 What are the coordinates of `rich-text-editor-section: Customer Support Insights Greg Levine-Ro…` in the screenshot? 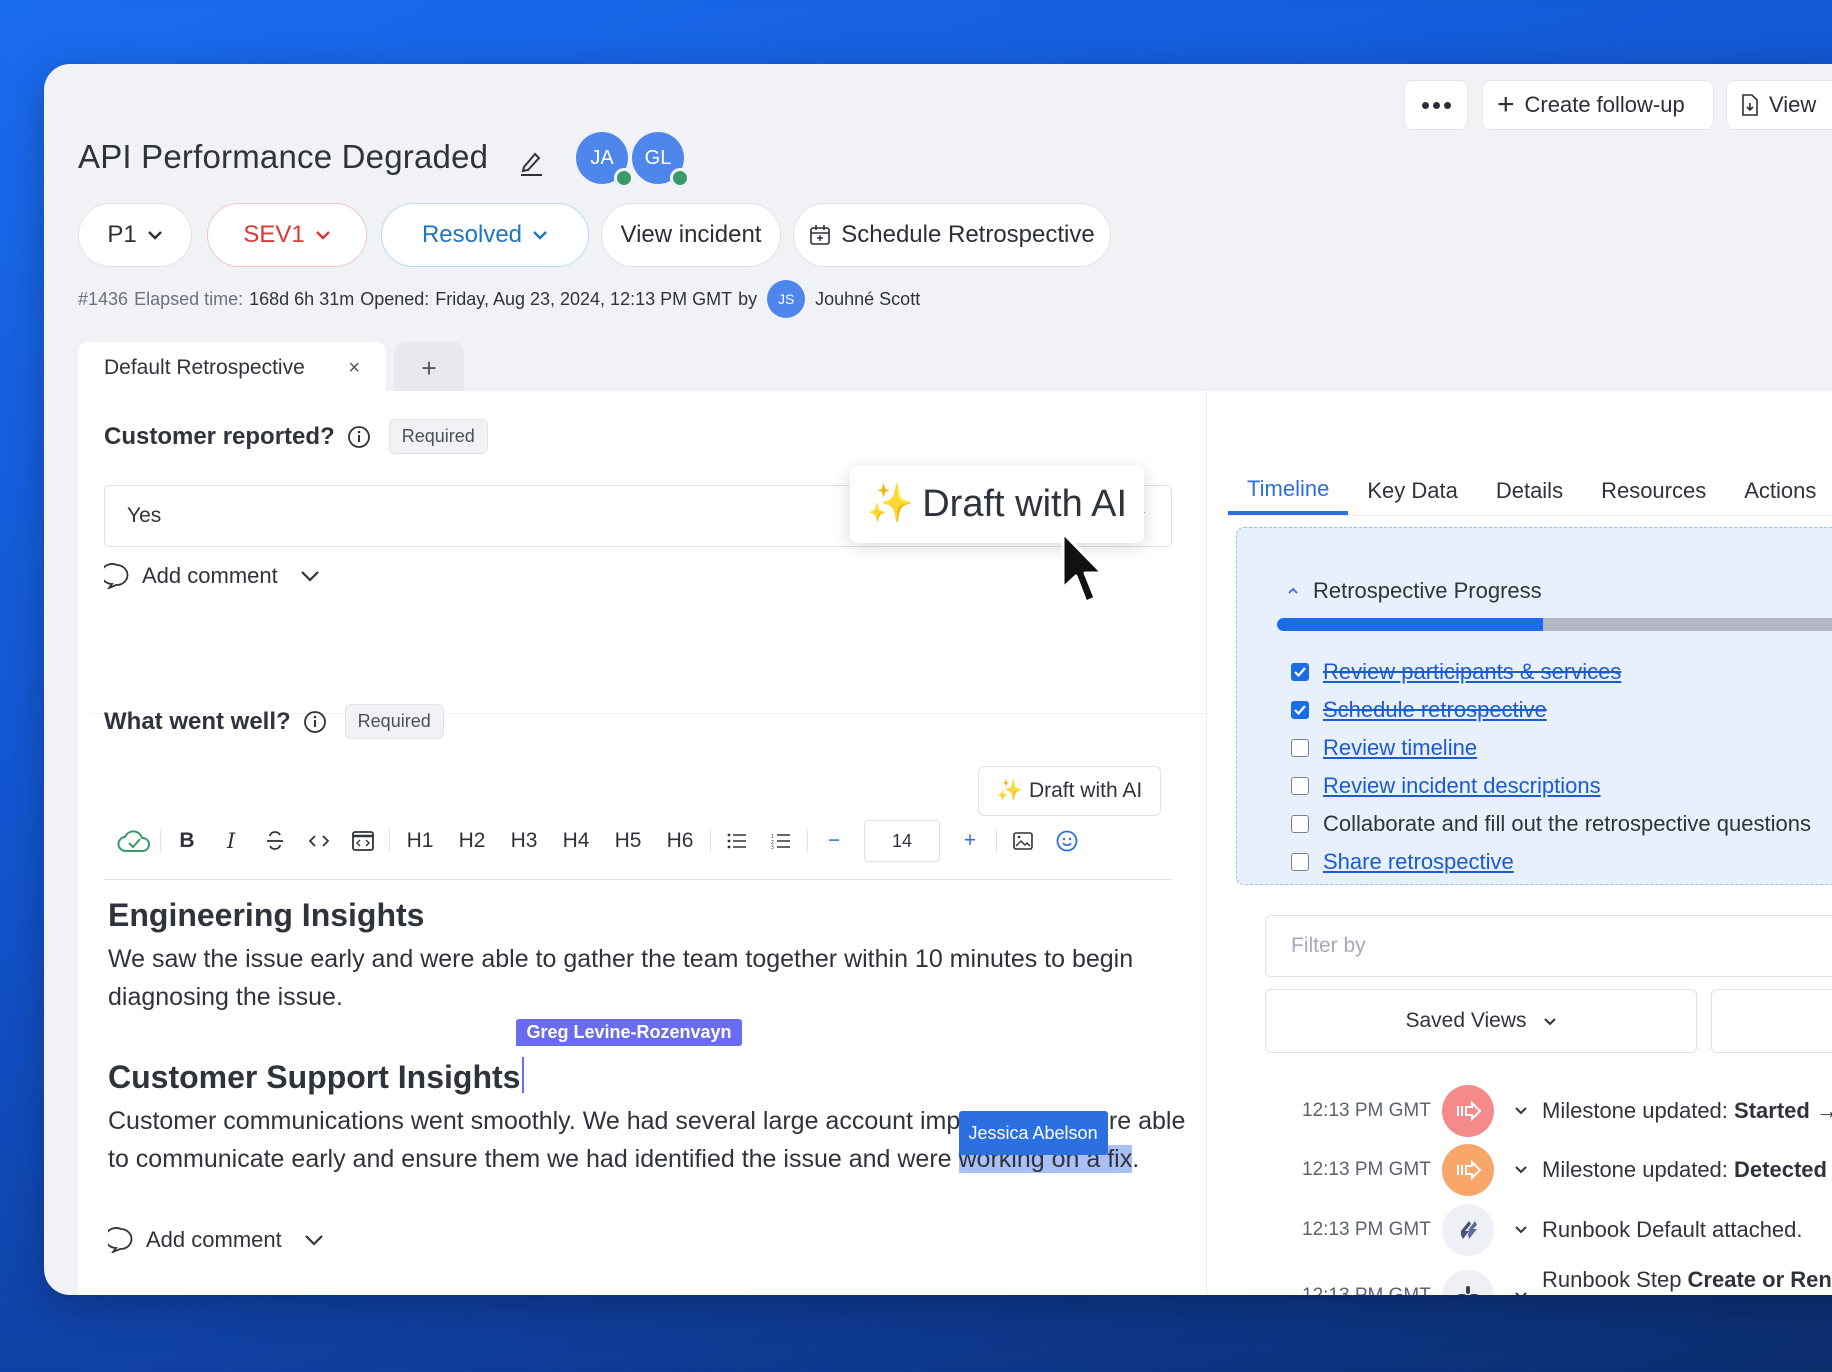 It's located at (648, 1098).